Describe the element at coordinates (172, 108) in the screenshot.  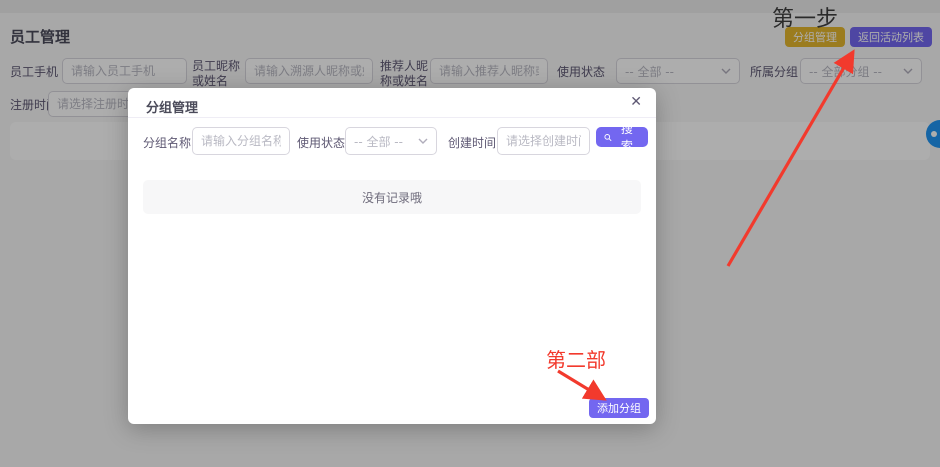
I see `modal-title: 分组管理` at that location.